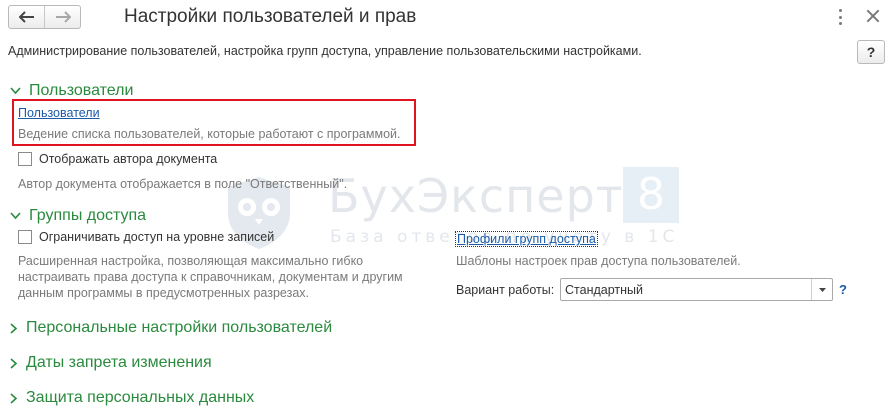 This screenshot has height=418, width=894. Describe the element at coordinates (119, 362) in the screenshot. I see `section-change-prohibition-dates-title: Даты запрета изменения` at that location.